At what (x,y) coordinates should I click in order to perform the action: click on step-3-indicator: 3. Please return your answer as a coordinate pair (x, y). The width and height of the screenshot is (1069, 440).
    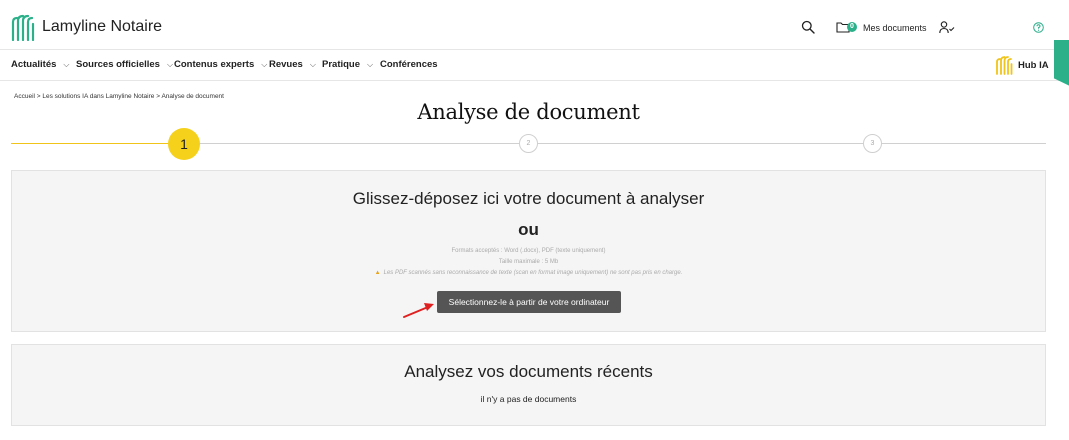
    Looking at the image, I should click on (872, 143).